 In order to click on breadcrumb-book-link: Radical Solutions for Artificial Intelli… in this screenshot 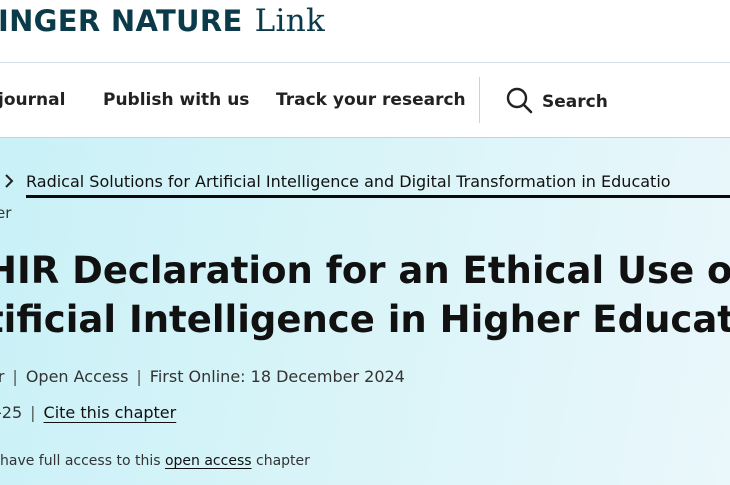, I will do `click(348, 181)`.